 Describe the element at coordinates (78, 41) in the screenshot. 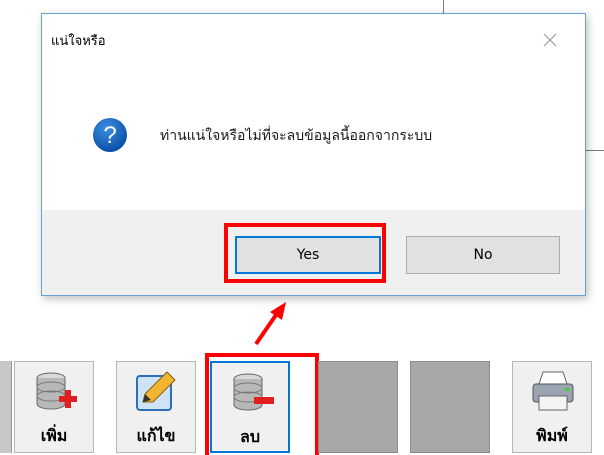

I see `dialog-title: แน่ใจหรือ` at that location.